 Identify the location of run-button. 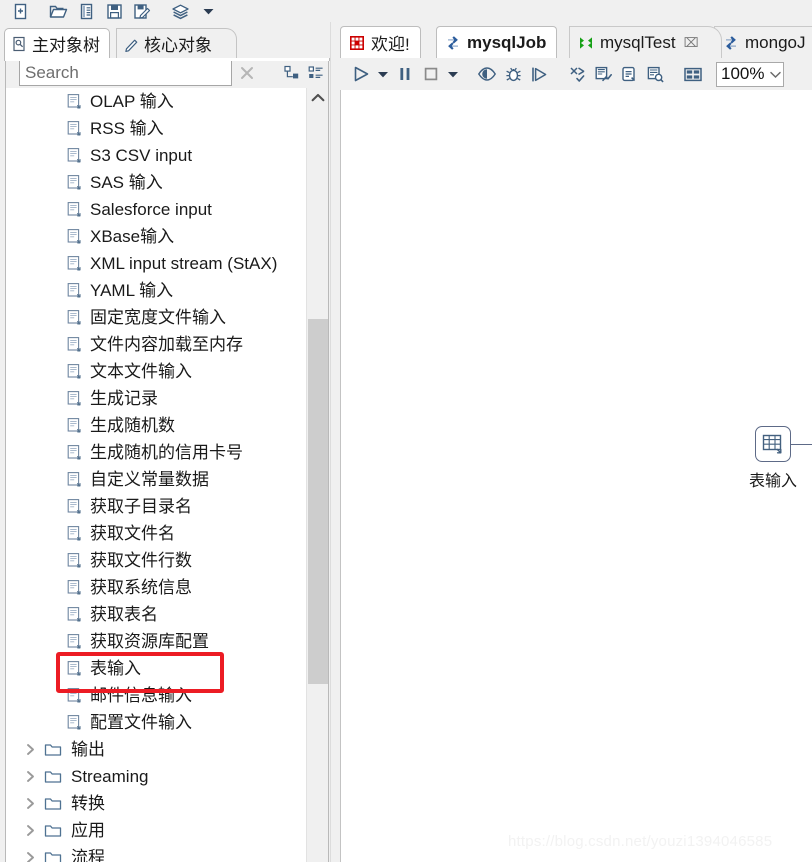
(361, 74).